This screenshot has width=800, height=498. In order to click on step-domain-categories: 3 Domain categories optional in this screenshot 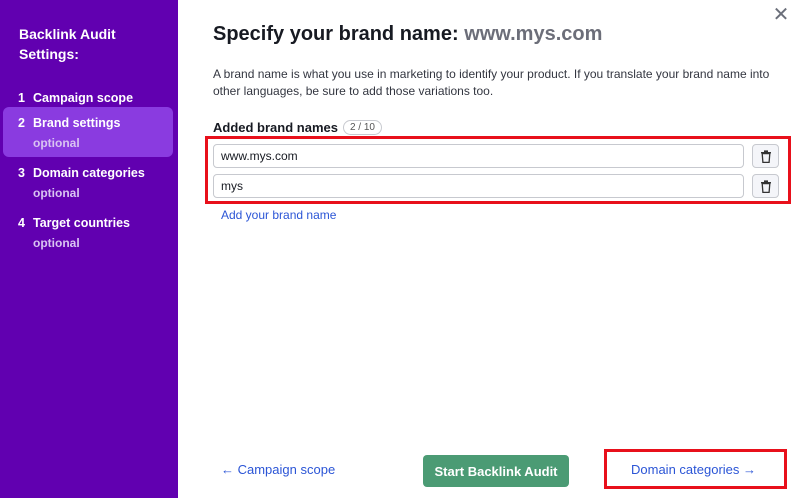, I will do `click(88, 182)`.